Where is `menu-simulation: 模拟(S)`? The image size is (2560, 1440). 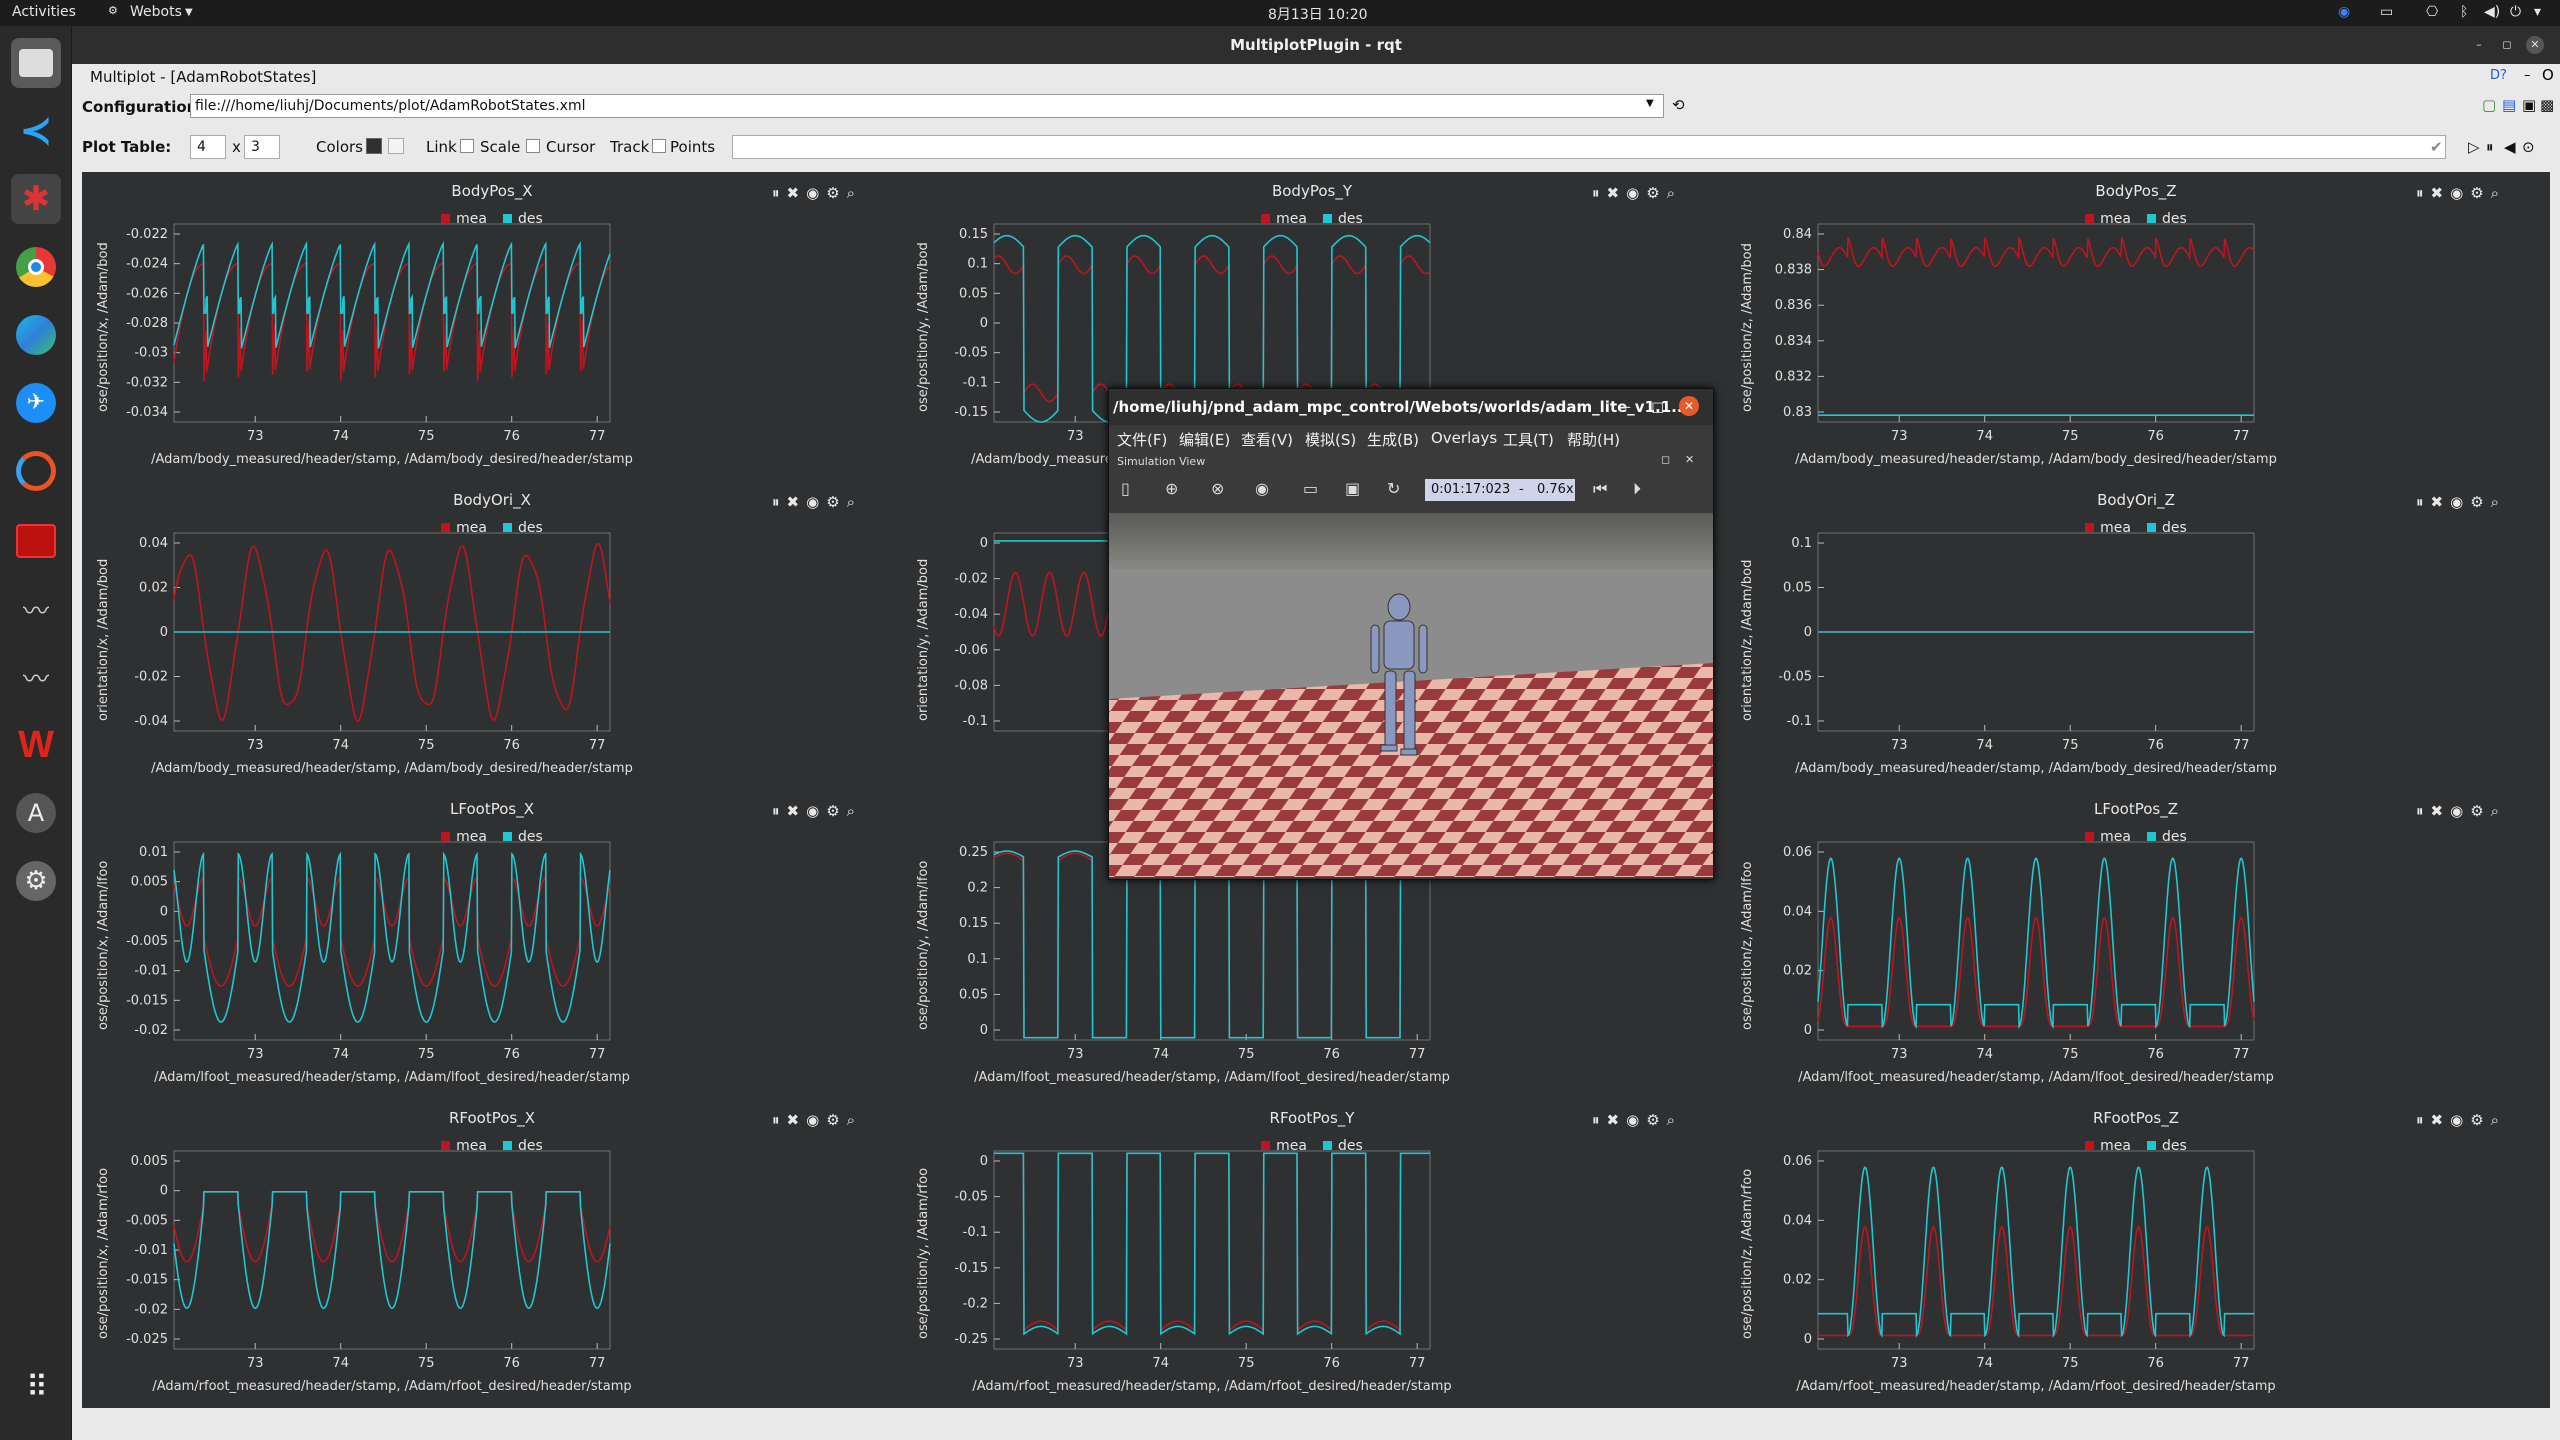
menu-simulation: 模拟(S) is located at coordinates (1330, 439).